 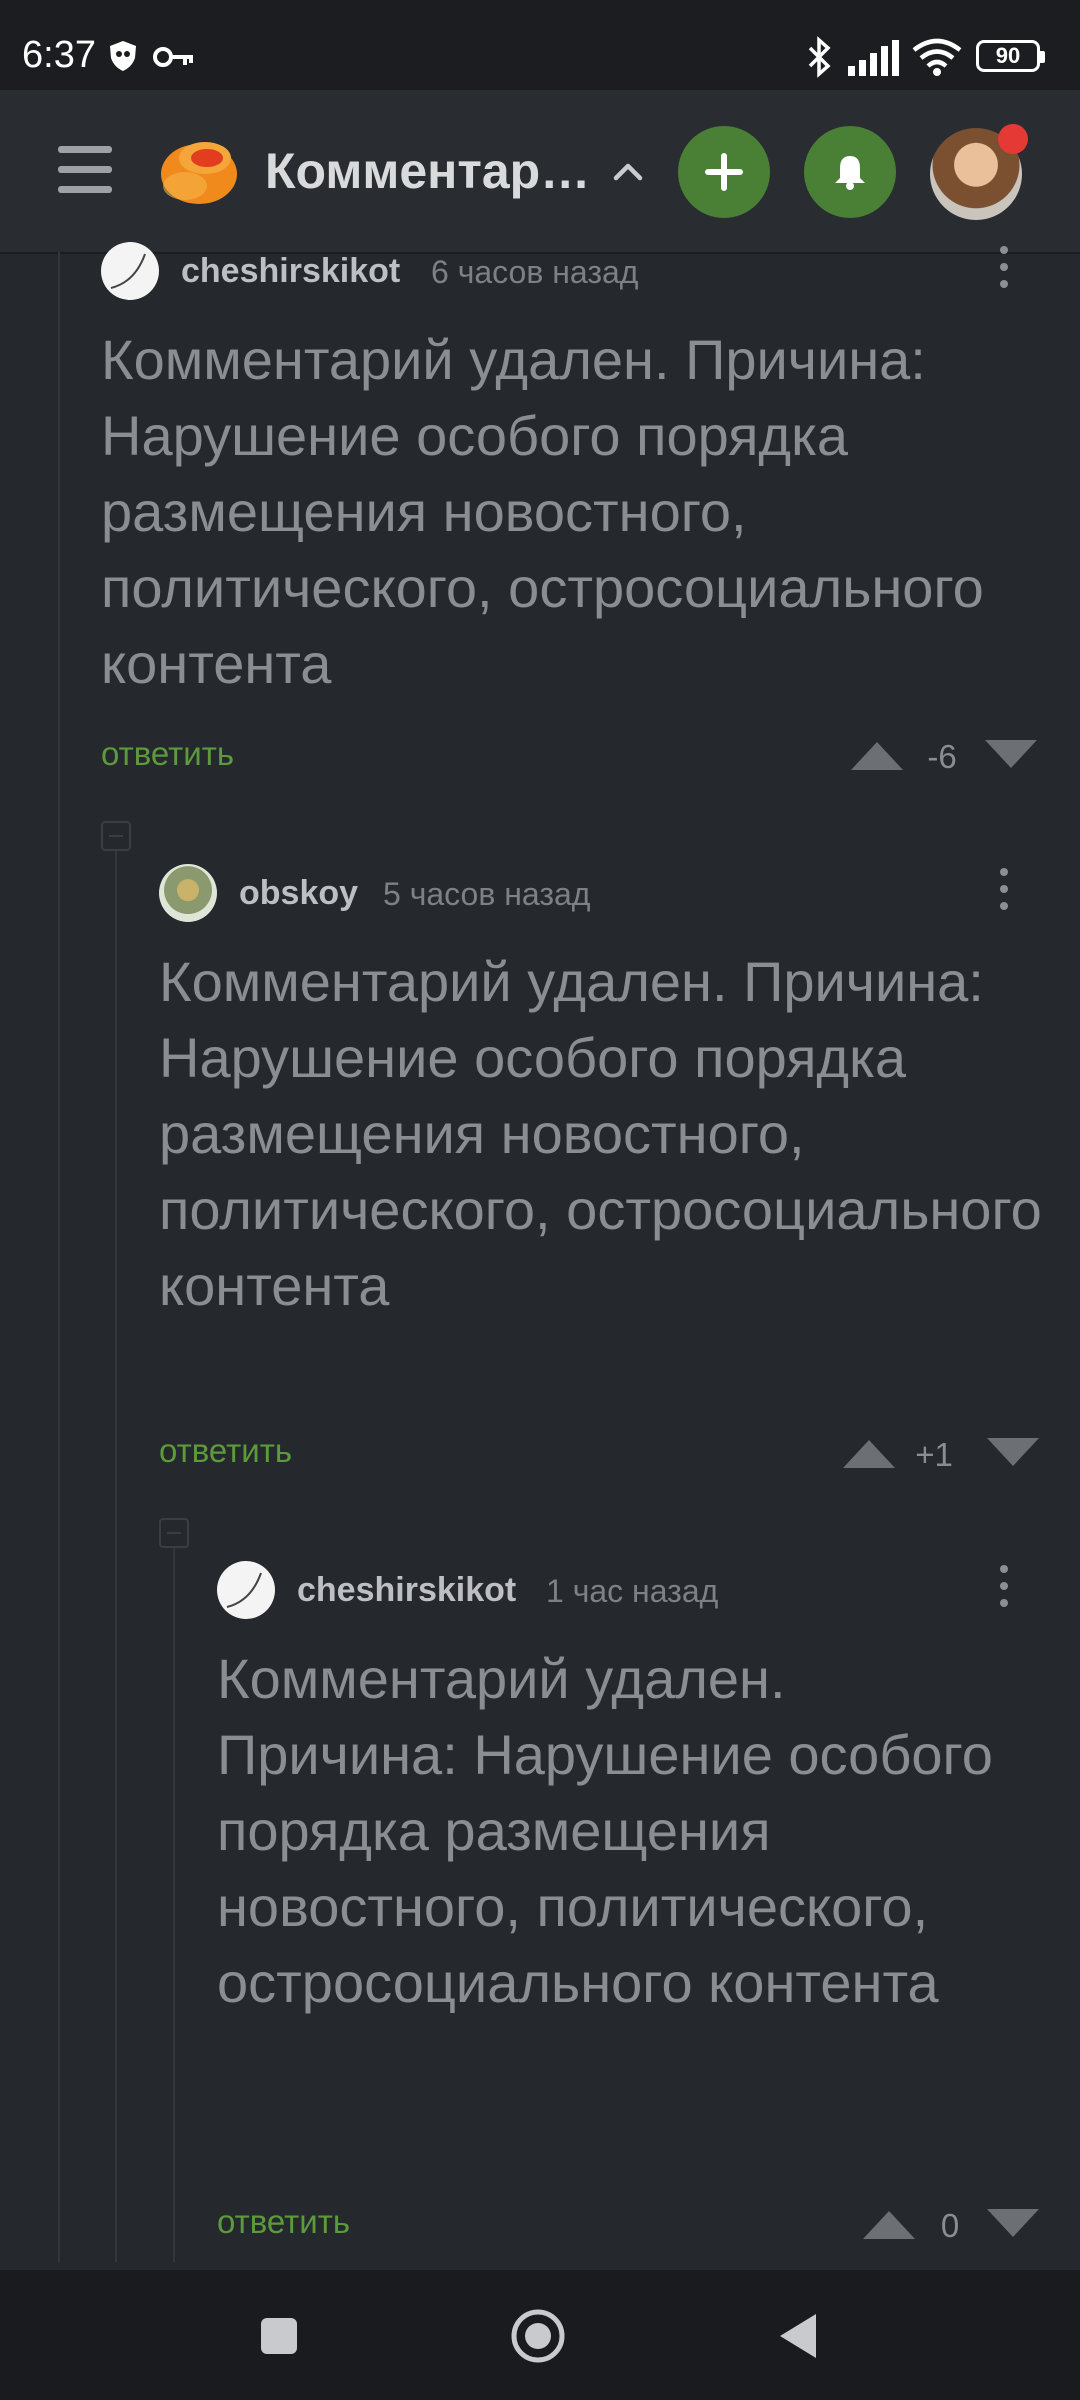 I want to click on chevron-up-icon, so click(x=628, y=172).